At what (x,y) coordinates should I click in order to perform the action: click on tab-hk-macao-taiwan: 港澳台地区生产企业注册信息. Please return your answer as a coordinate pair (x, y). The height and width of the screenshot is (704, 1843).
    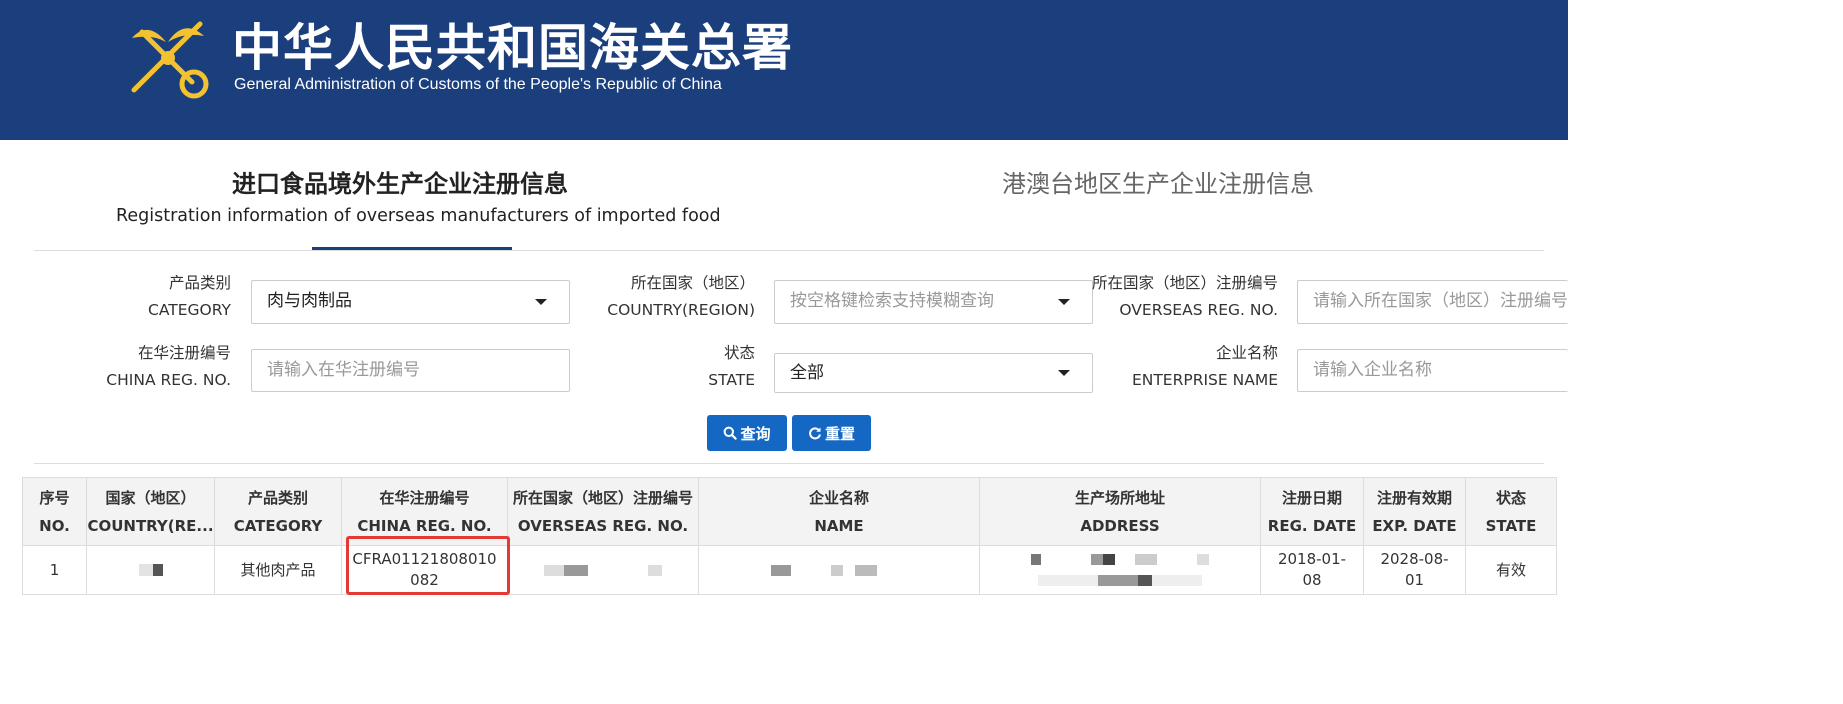
    Looking at the image, I should click on (1158, 181).